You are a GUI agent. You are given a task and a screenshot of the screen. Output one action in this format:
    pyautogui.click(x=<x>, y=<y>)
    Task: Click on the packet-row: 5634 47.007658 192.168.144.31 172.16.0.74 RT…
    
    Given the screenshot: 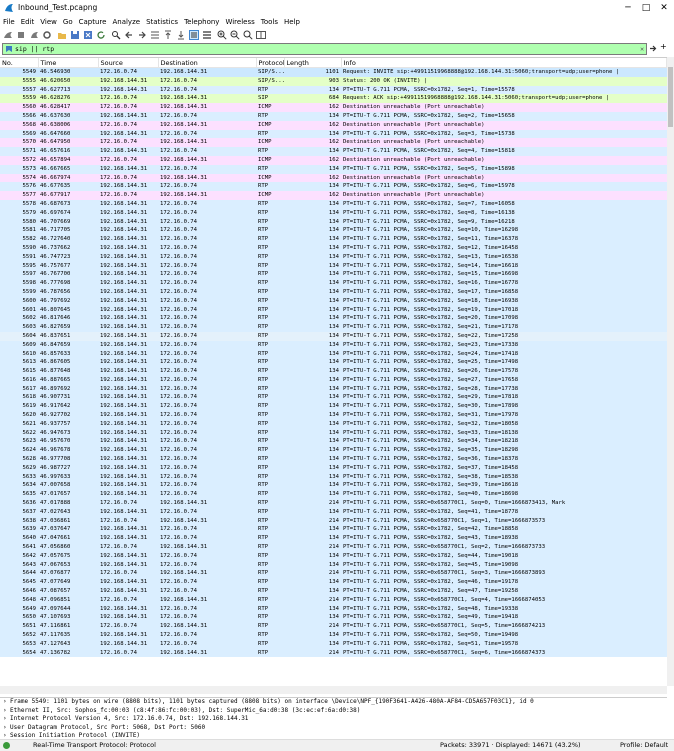 What is the action you would take?
    pyautogui.click(x=333, y=486)
    